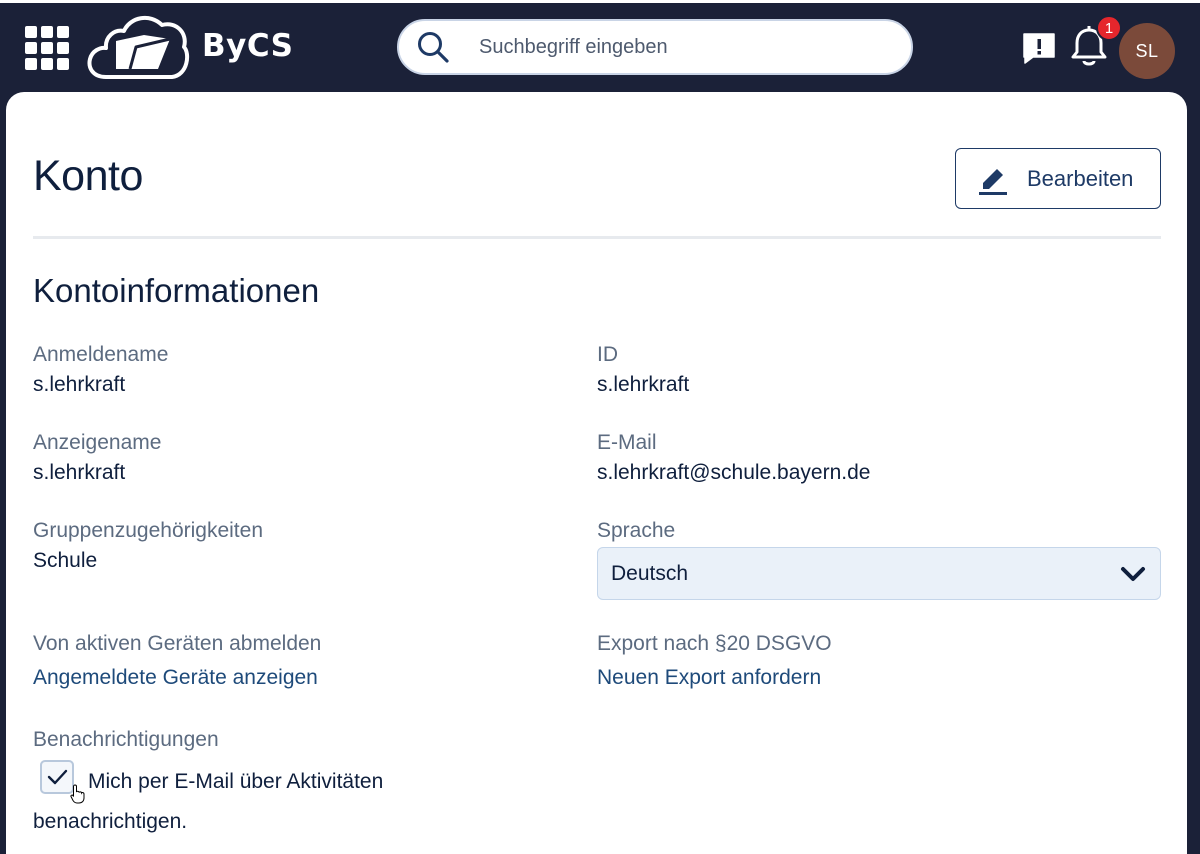  I want to click on pencil-icon, so click(993, 181).